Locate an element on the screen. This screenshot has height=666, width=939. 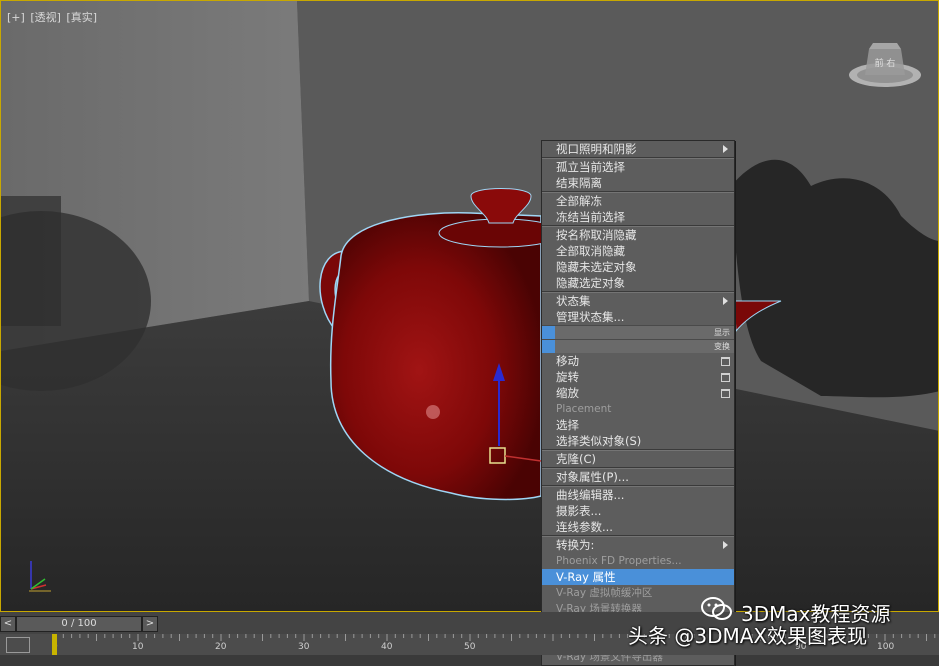
menu-item-label: 状态集 is located at coordinates (573, 301).